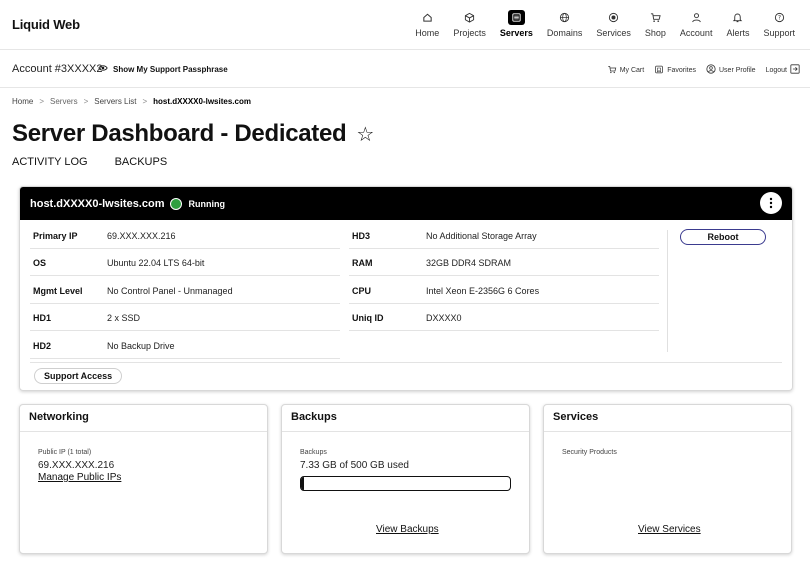  Describe the element at coordinates (78, 376) in the screenshot. I see `support-access-button: Support Access` at that location.